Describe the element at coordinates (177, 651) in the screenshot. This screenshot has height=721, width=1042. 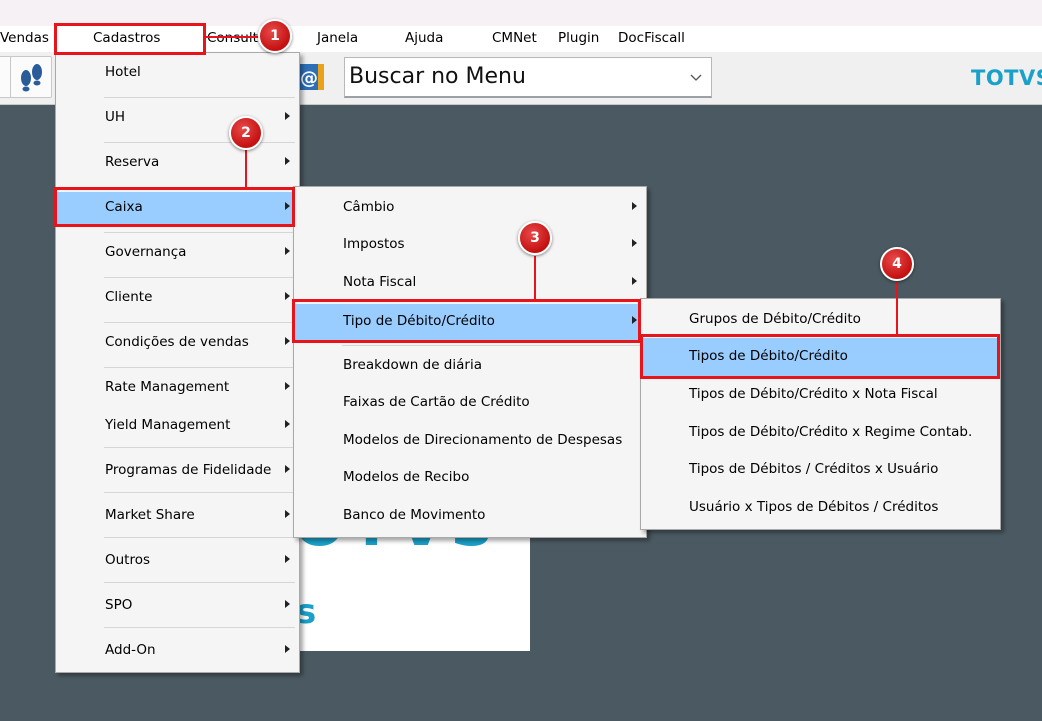
I see `menu-item-add-on: Add-On` at that location.